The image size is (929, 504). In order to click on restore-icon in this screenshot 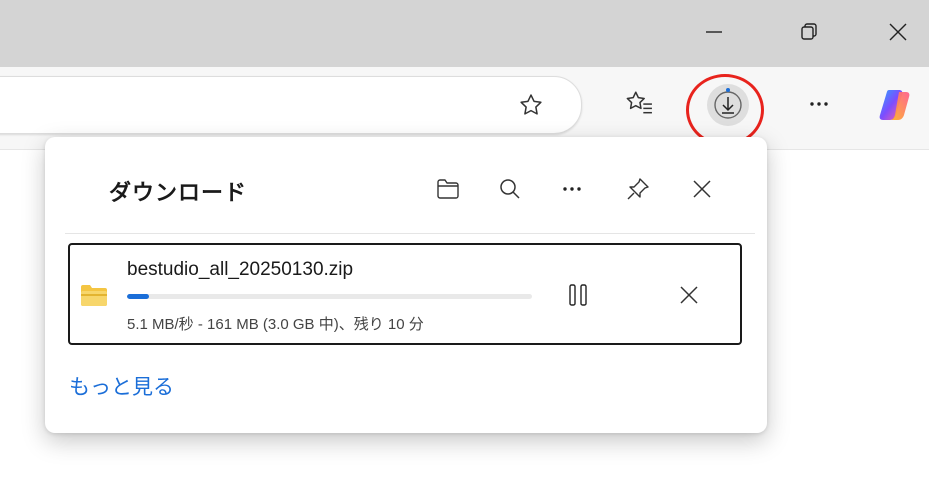, I will do `click(809, 31)`.